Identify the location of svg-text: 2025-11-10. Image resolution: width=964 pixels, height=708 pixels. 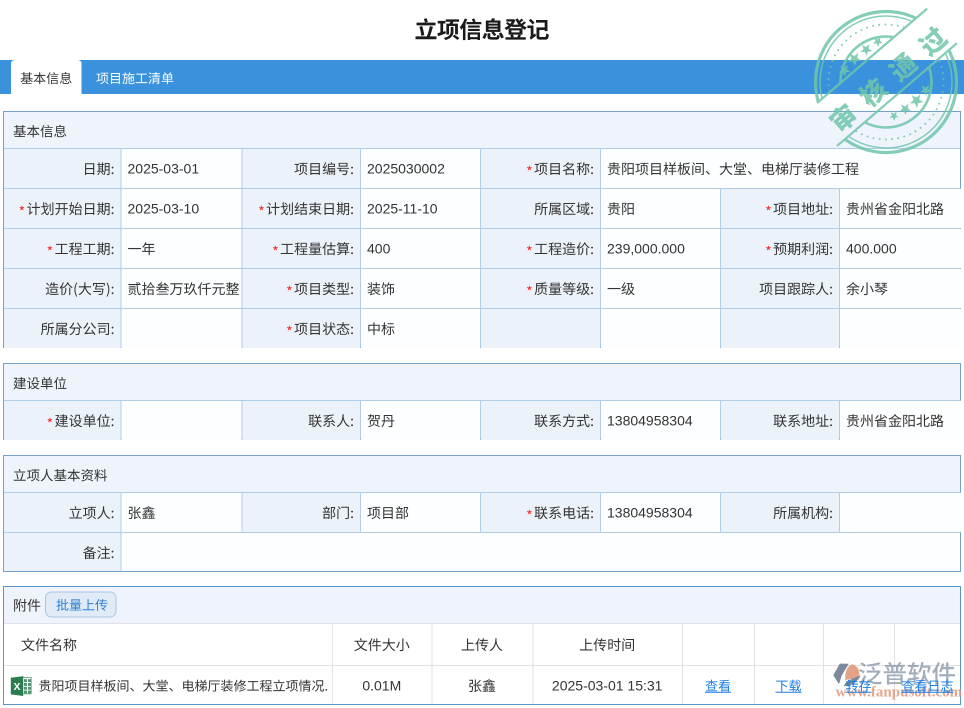
(402, 209).